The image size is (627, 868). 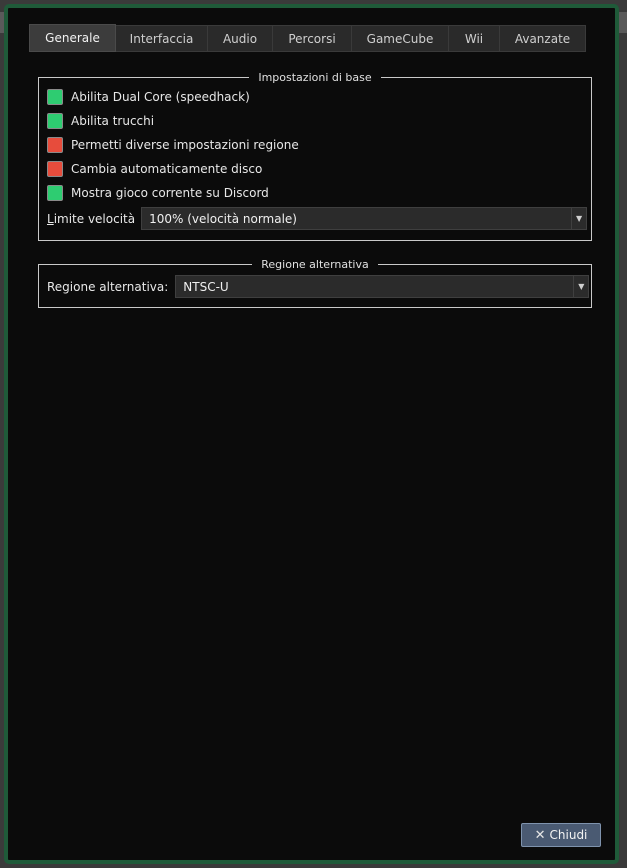 What do you see at coordinates (240, 38) in the screenshot?
I see `tab-audio: Audio` at bounding box center [240, 38].